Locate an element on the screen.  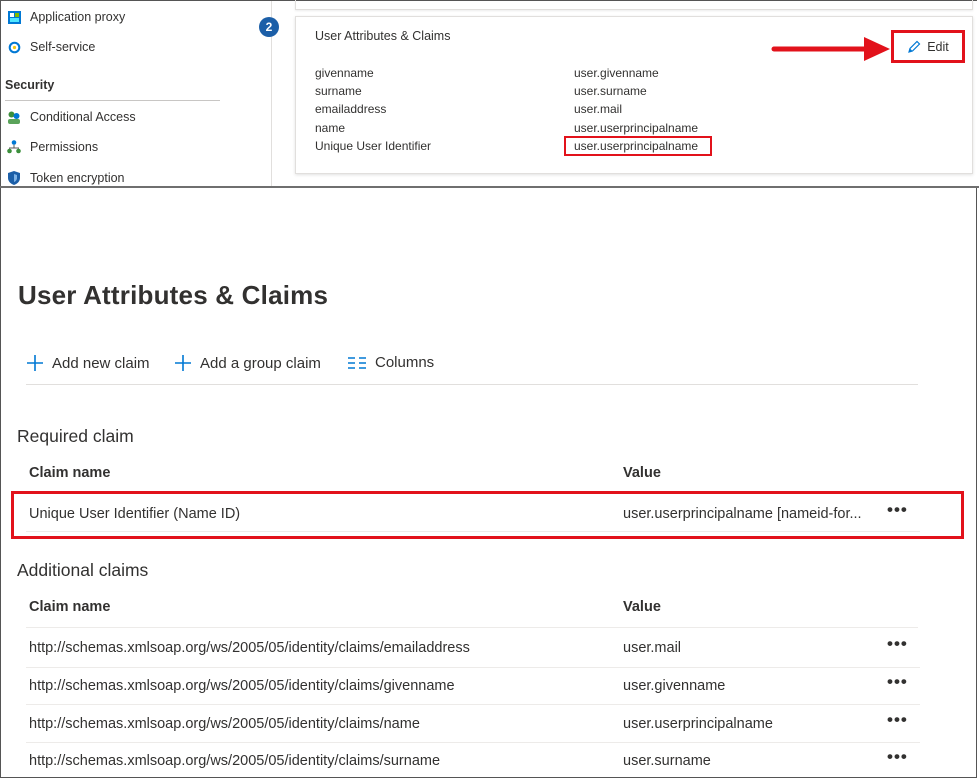
attribute-name: name is located at coordinates (330, 128).